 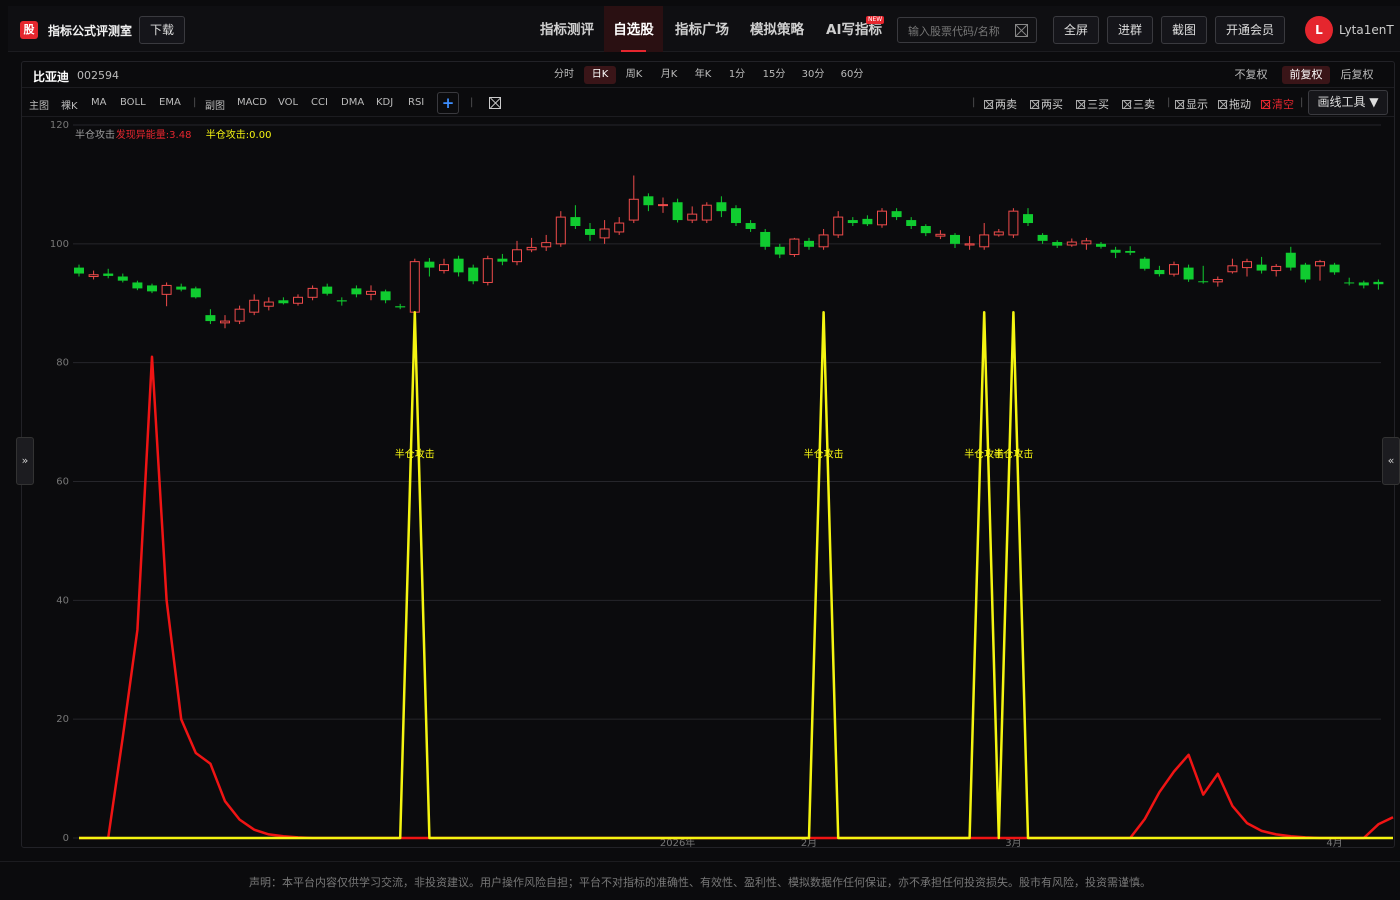 What do you see at coordinates (777, 29) in the screenshot?
I see `nav-simulated-strategy: 模拟策略` at bounding box center [777, 29].